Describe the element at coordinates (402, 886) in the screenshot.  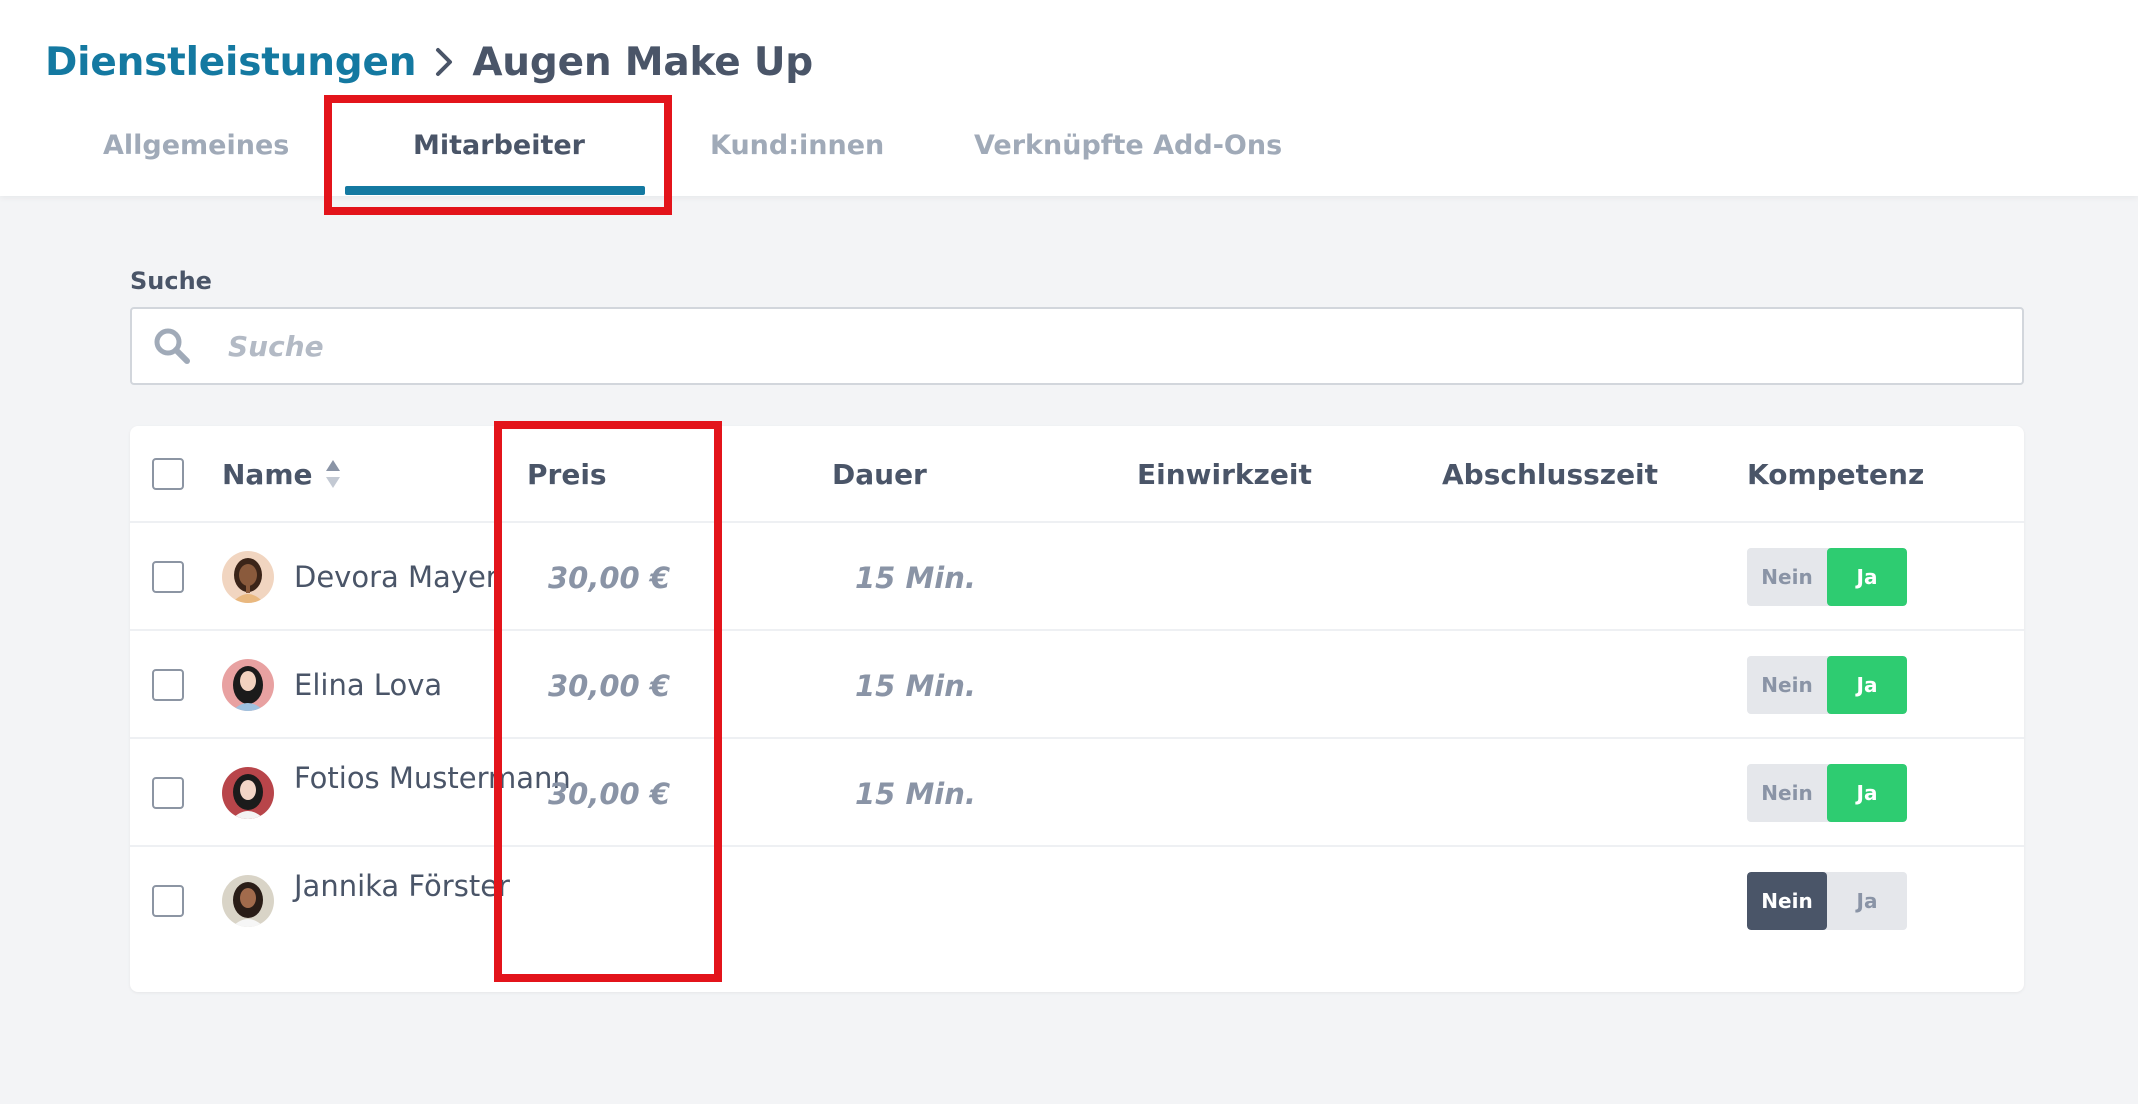
I see `employee-name: Jannika Förster` at that location.